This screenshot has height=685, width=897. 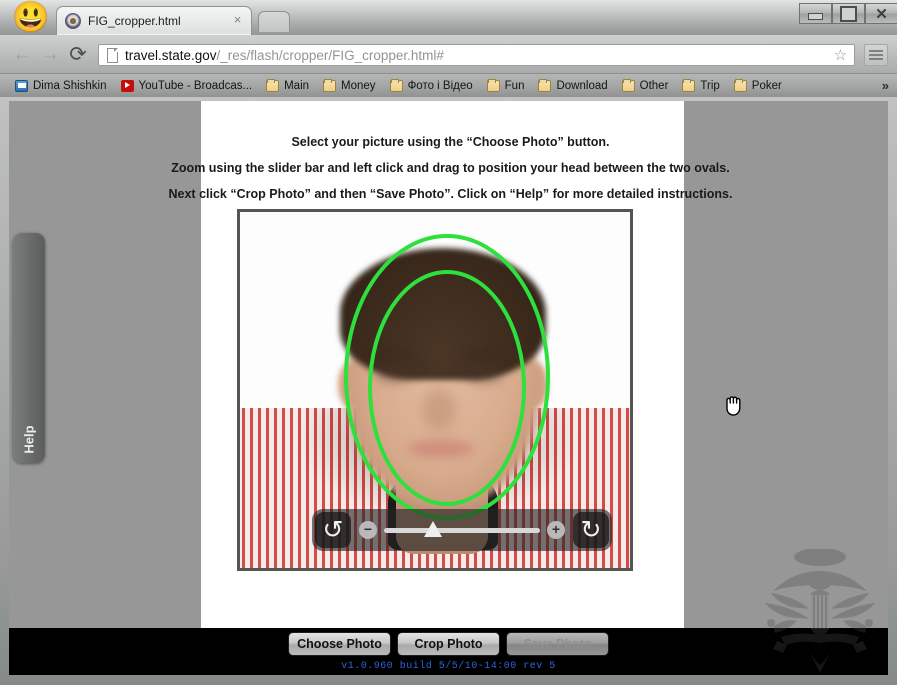 I want to click on bookmark-label: Other, so click(x=654, y=85).